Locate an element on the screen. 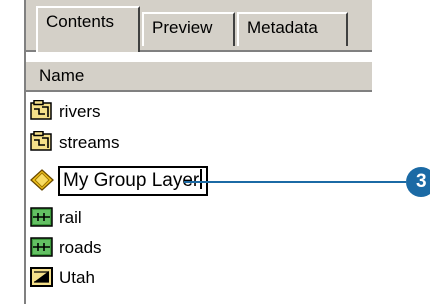 Image resolution: width=430 pixels, height=304 pixels. list-item: roads is located at coordinates (200, 248).